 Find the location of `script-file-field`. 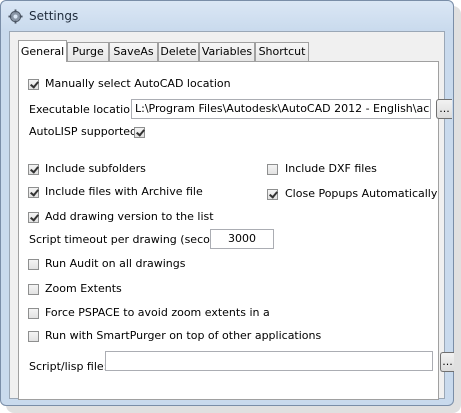

script-file-field is located at coordinates (269, 361).